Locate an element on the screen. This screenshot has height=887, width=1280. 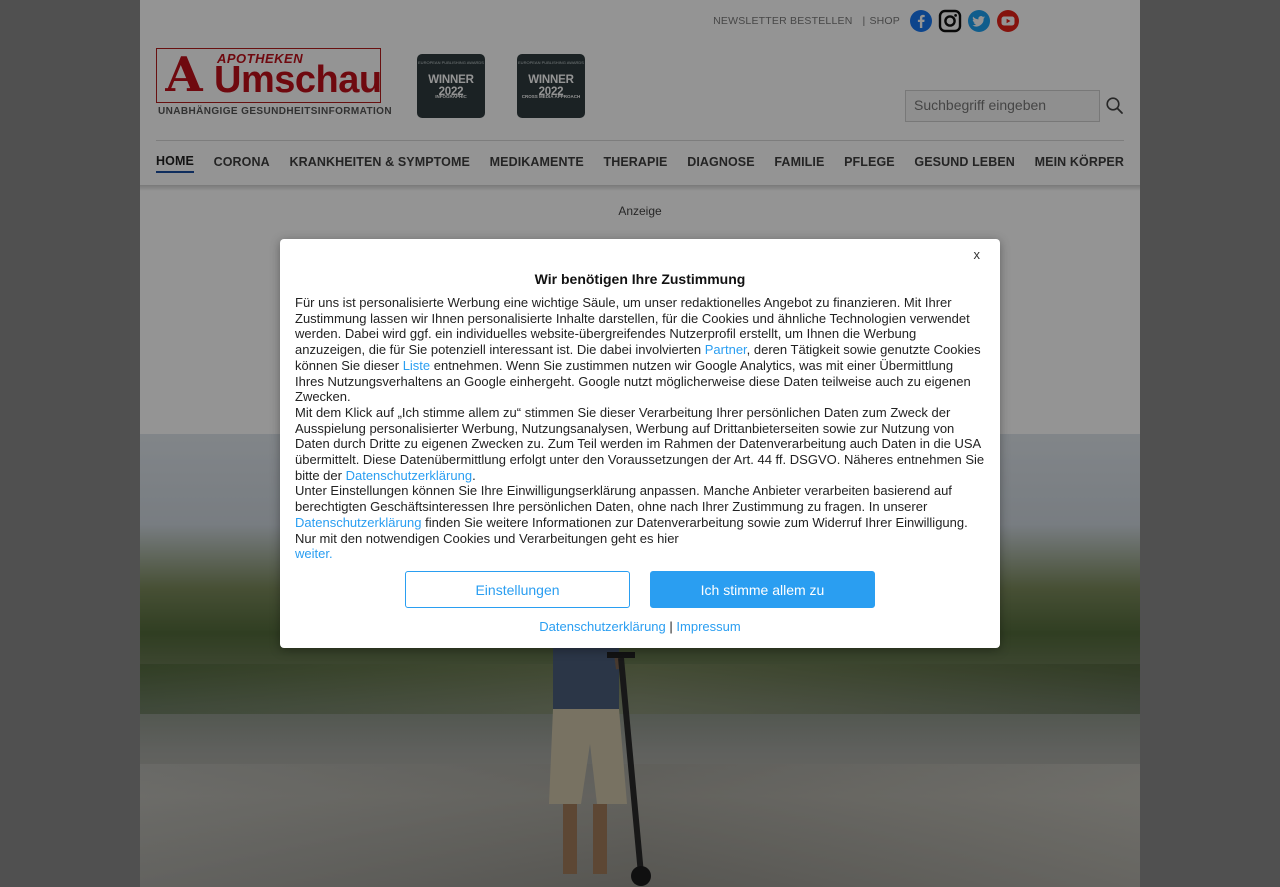
continue-necessary-only-link: weiter. is located at coordinates (314, 553).